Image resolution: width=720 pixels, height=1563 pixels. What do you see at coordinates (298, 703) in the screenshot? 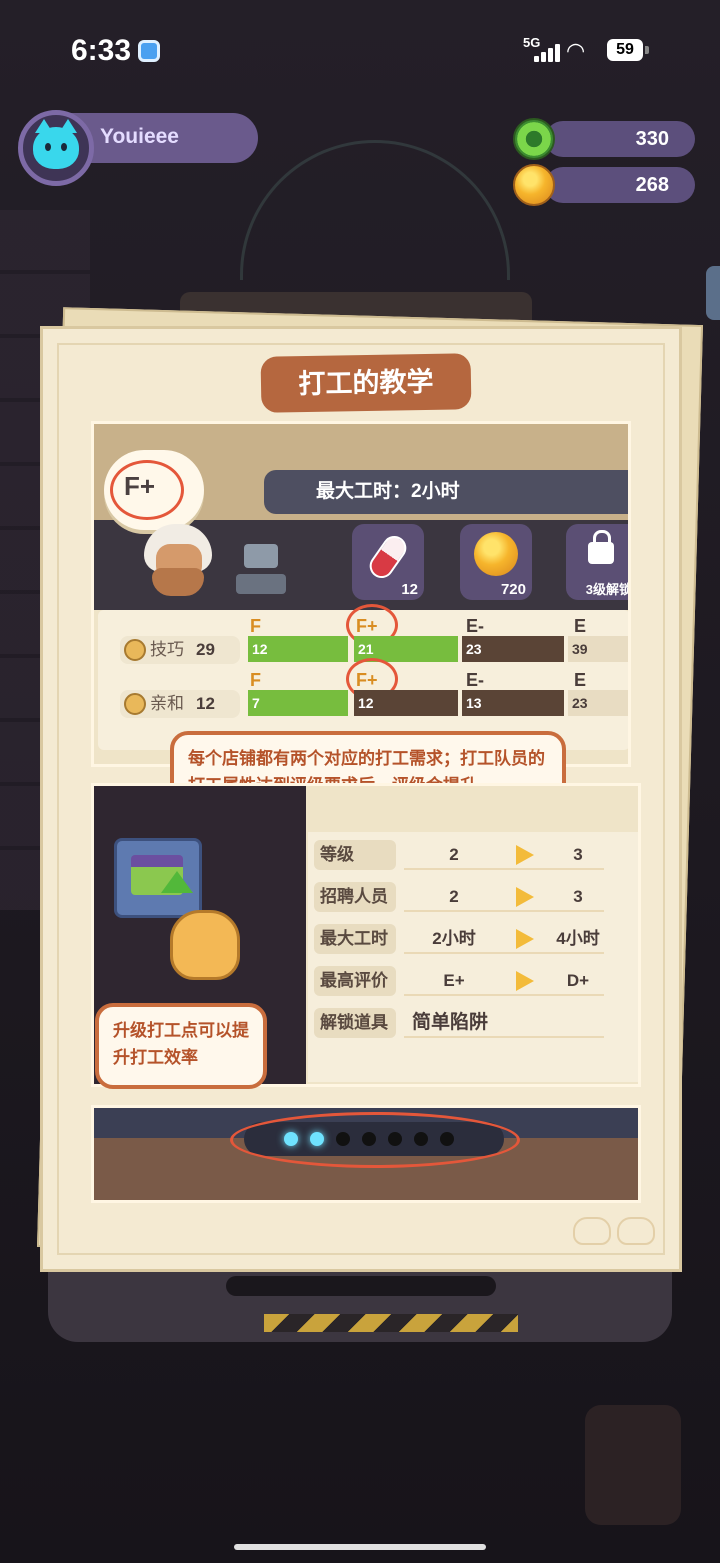
I see `affinity-bar-seg: 7` at bounding box center [298, 703].